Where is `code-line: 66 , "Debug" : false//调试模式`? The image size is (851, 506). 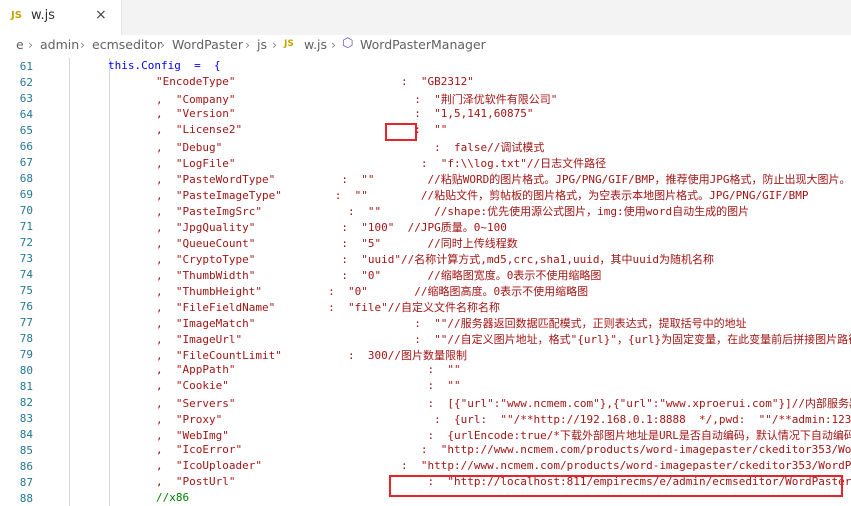
code-line: 66 , "Debug" : false//调试模式 is located at coordinates (425, 146).